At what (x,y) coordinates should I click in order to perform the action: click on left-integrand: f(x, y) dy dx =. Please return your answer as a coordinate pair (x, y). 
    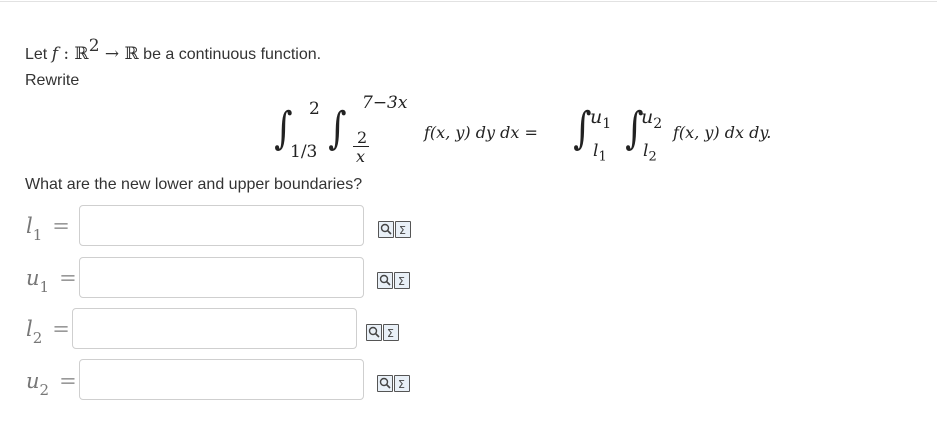
    Looking at the image, I should click on (481, 132).